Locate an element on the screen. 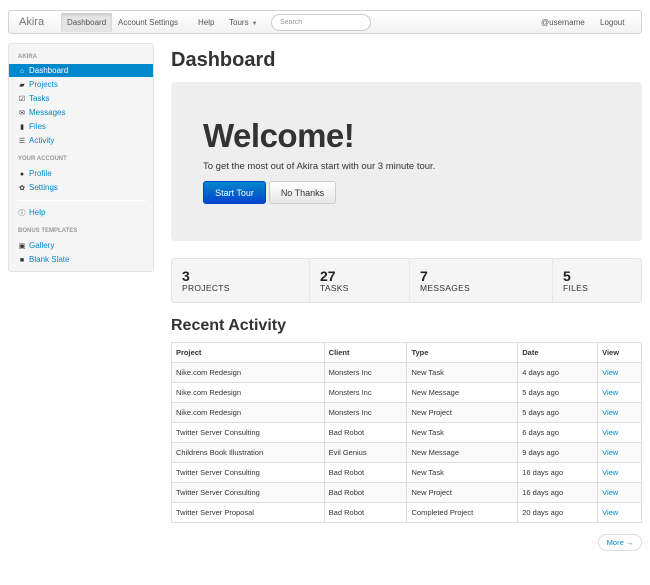 This screenshot has width=650, height=585. cell-type: New Message is located at coordinates (462, 392).